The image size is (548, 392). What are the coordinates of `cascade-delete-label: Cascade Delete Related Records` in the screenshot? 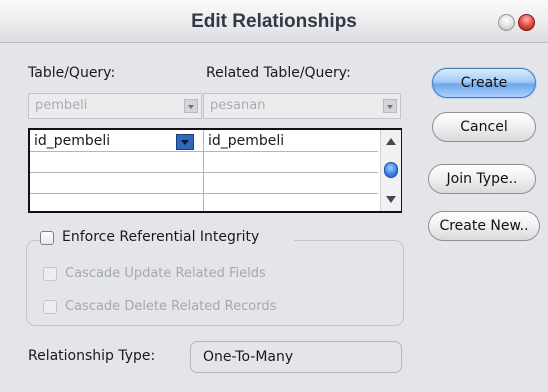 It's located at (171, 306).